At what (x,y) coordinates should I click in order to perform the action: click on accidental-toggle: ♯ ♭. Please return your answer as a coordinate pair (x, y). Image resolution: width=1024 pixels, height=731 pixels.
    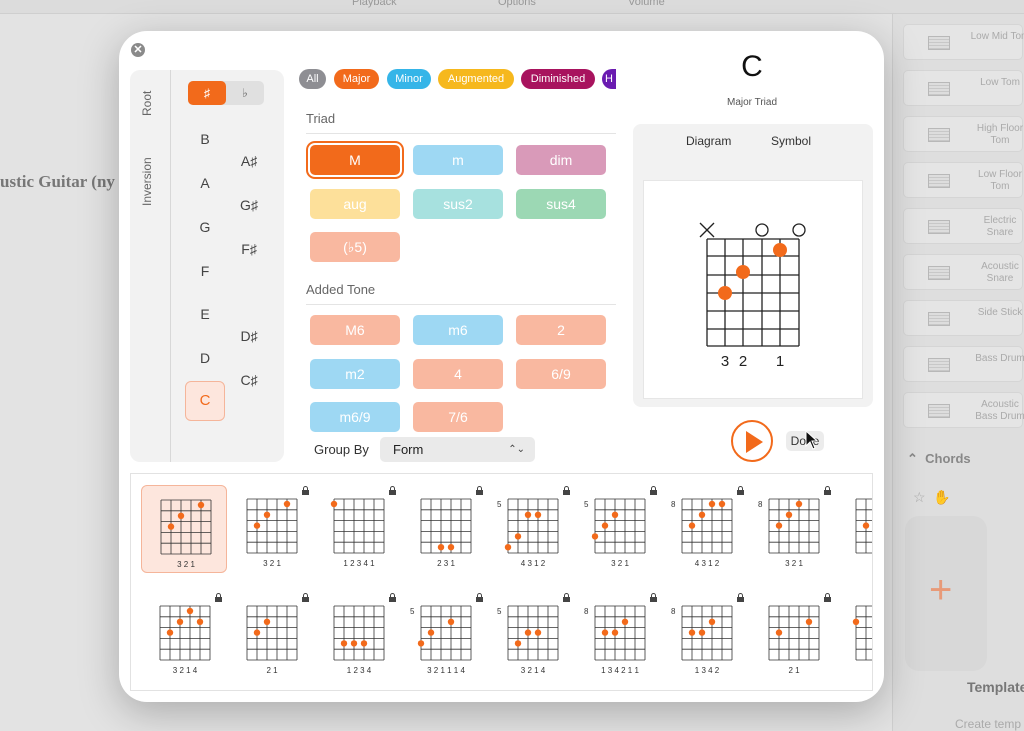
    Looking at the image, I should click on (226, 93).